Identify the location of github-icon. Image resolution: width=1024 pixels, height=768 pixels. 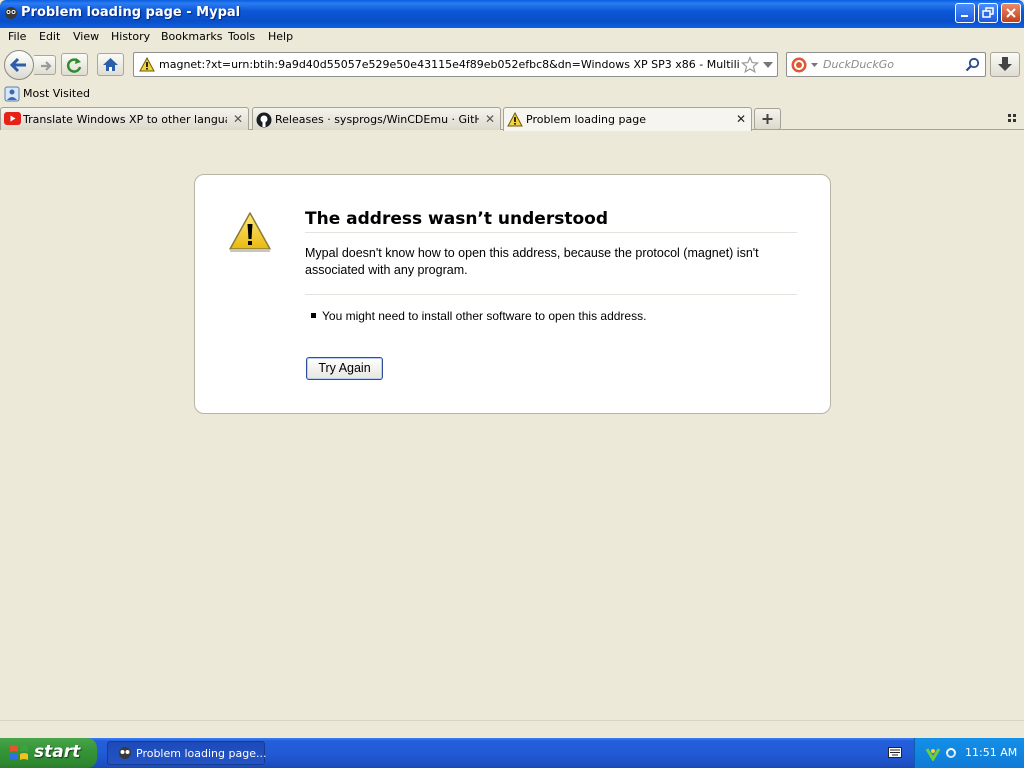
(264, 120).